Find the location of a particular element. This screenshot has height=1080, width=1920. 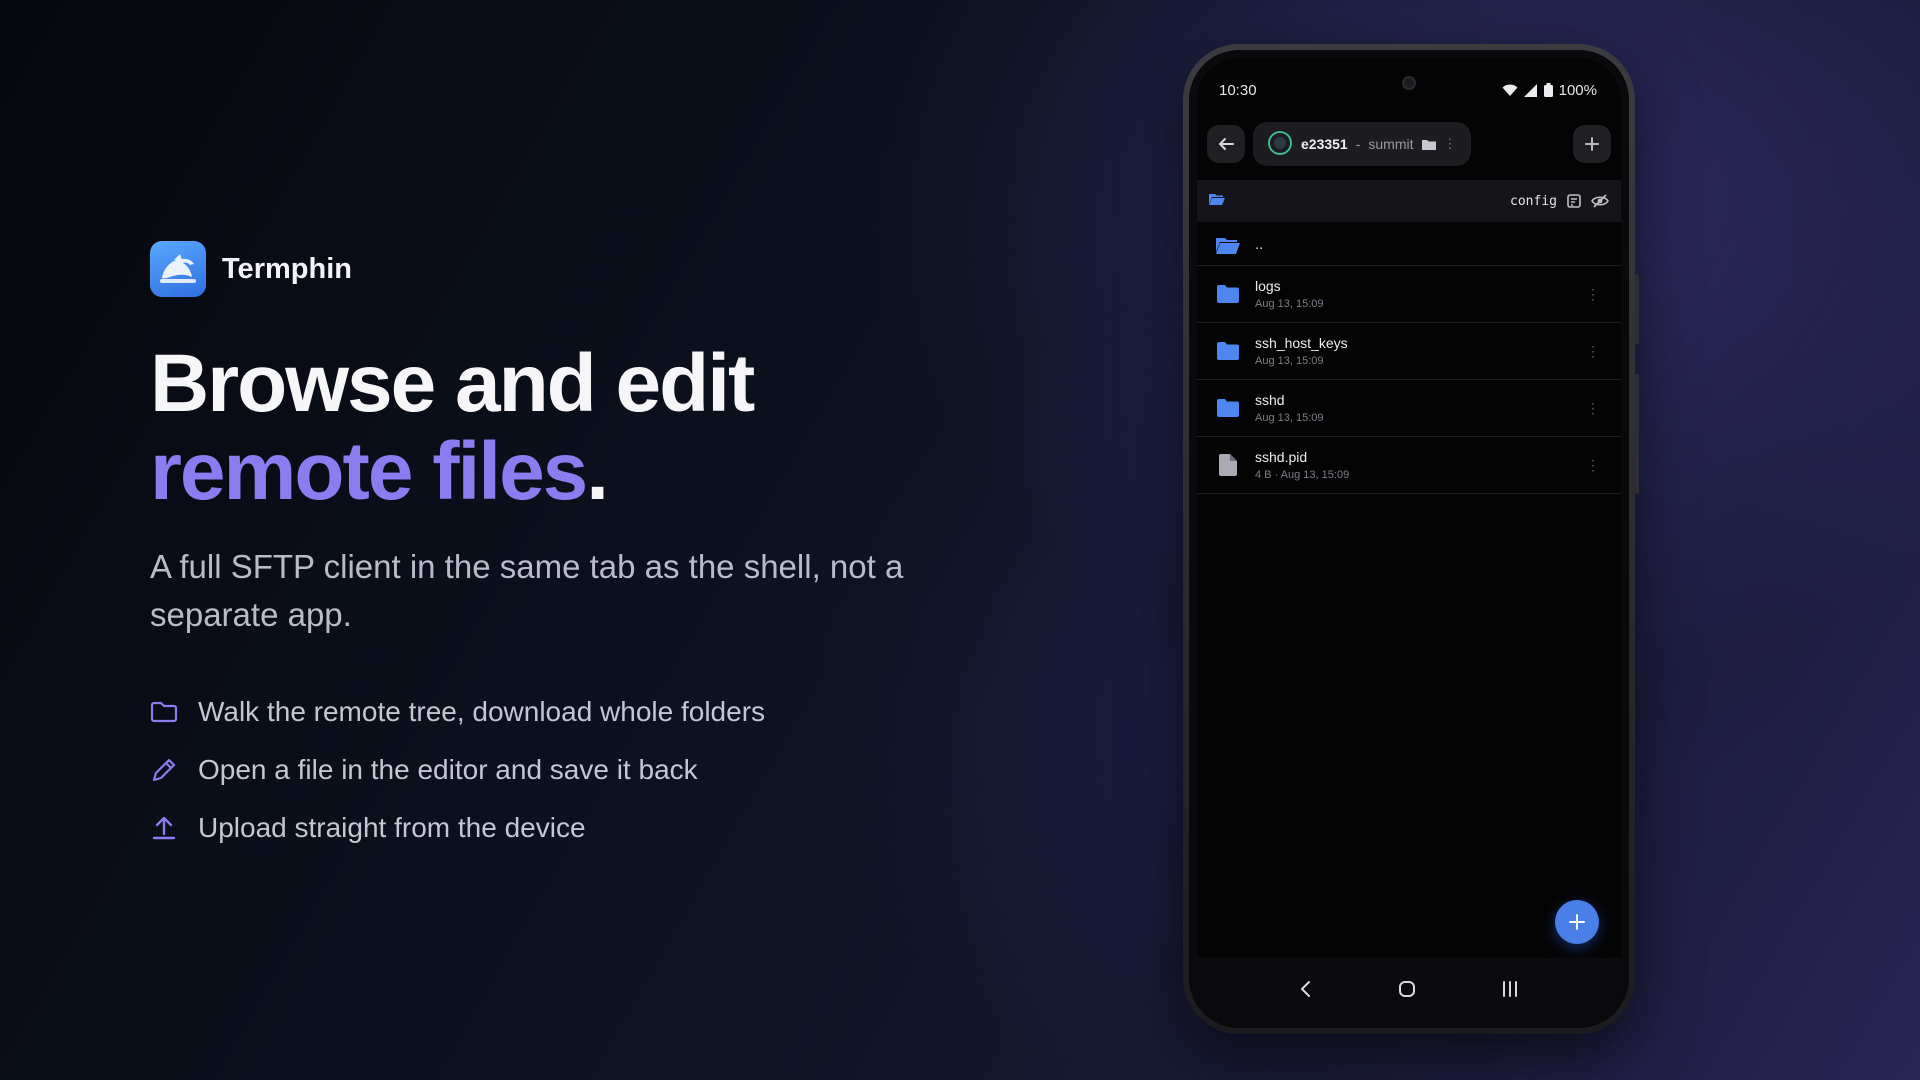

parent-directory-row: .. is located at coordinates (1409, 245).